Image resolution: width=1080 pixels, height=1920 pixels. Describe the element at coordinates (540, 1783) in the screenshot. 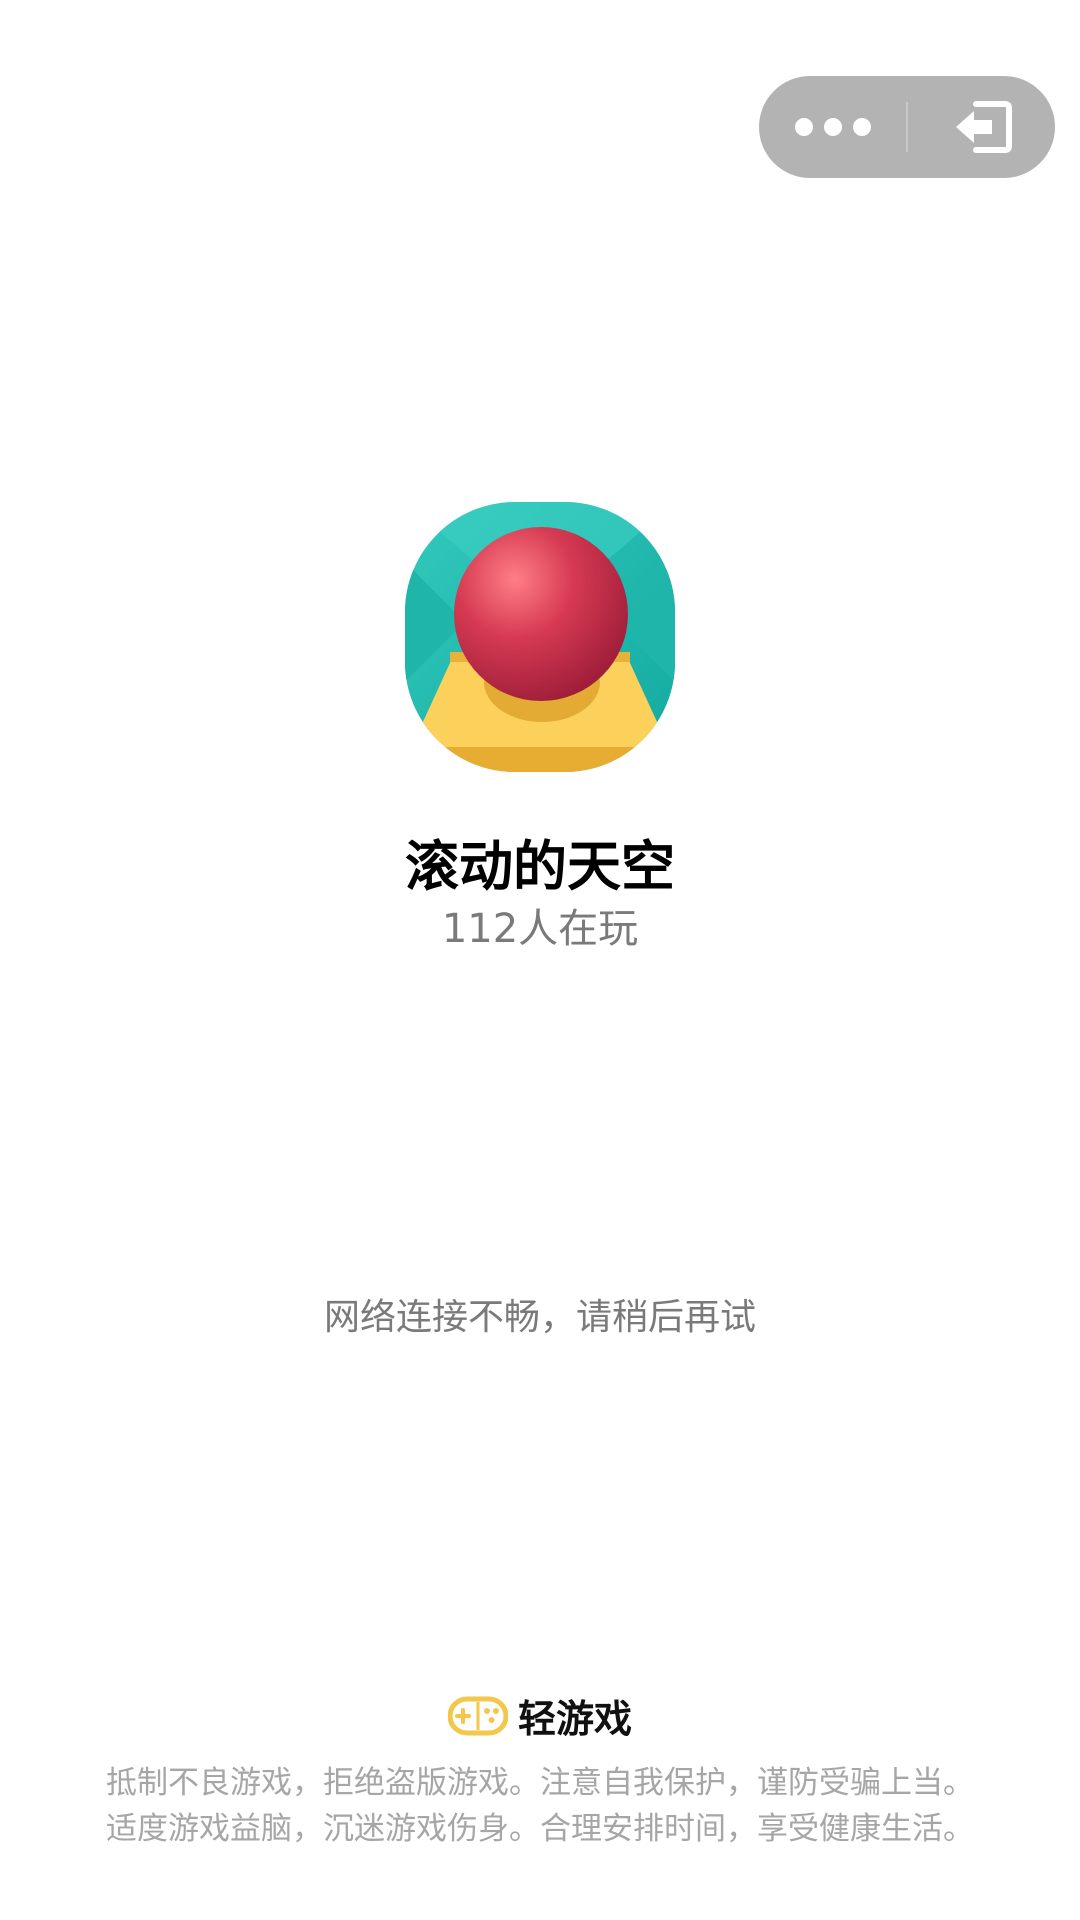

I see `notice-line-1: 抵制不良游戏，拒绝盗版游戏。注意自我保护，谨防受骗上当。` at that location.